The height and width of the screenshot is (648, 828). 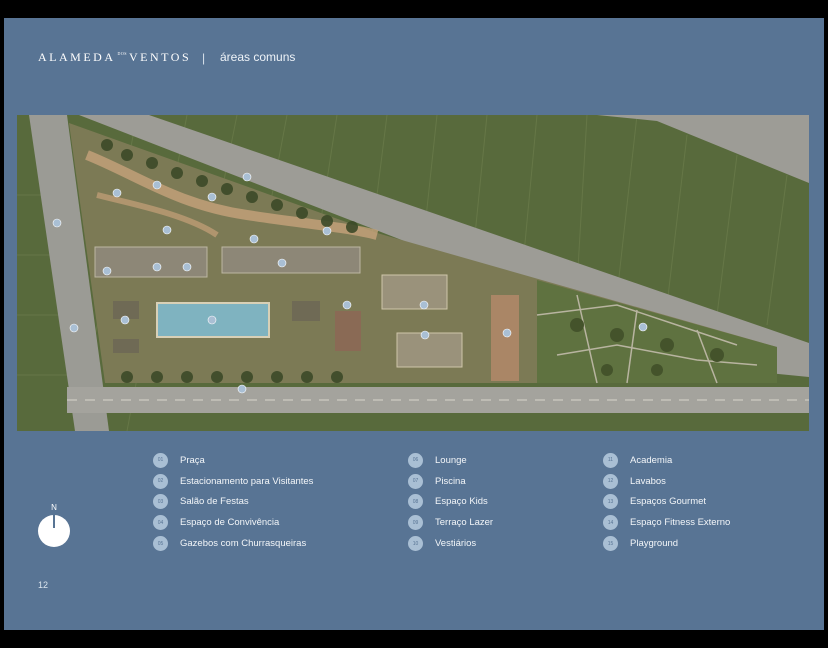 What do you see at coordinates (415, 460) in the screenshot?
I see `legend-number-badge: 06` at bounding box center [415, 460].